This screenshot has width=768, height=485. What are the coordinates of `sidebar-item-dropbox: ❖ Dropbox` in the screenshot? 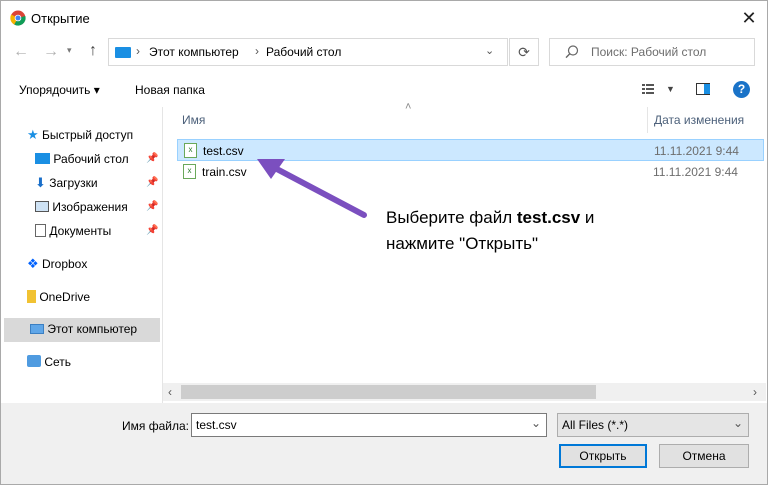 It's located at (57, 264).